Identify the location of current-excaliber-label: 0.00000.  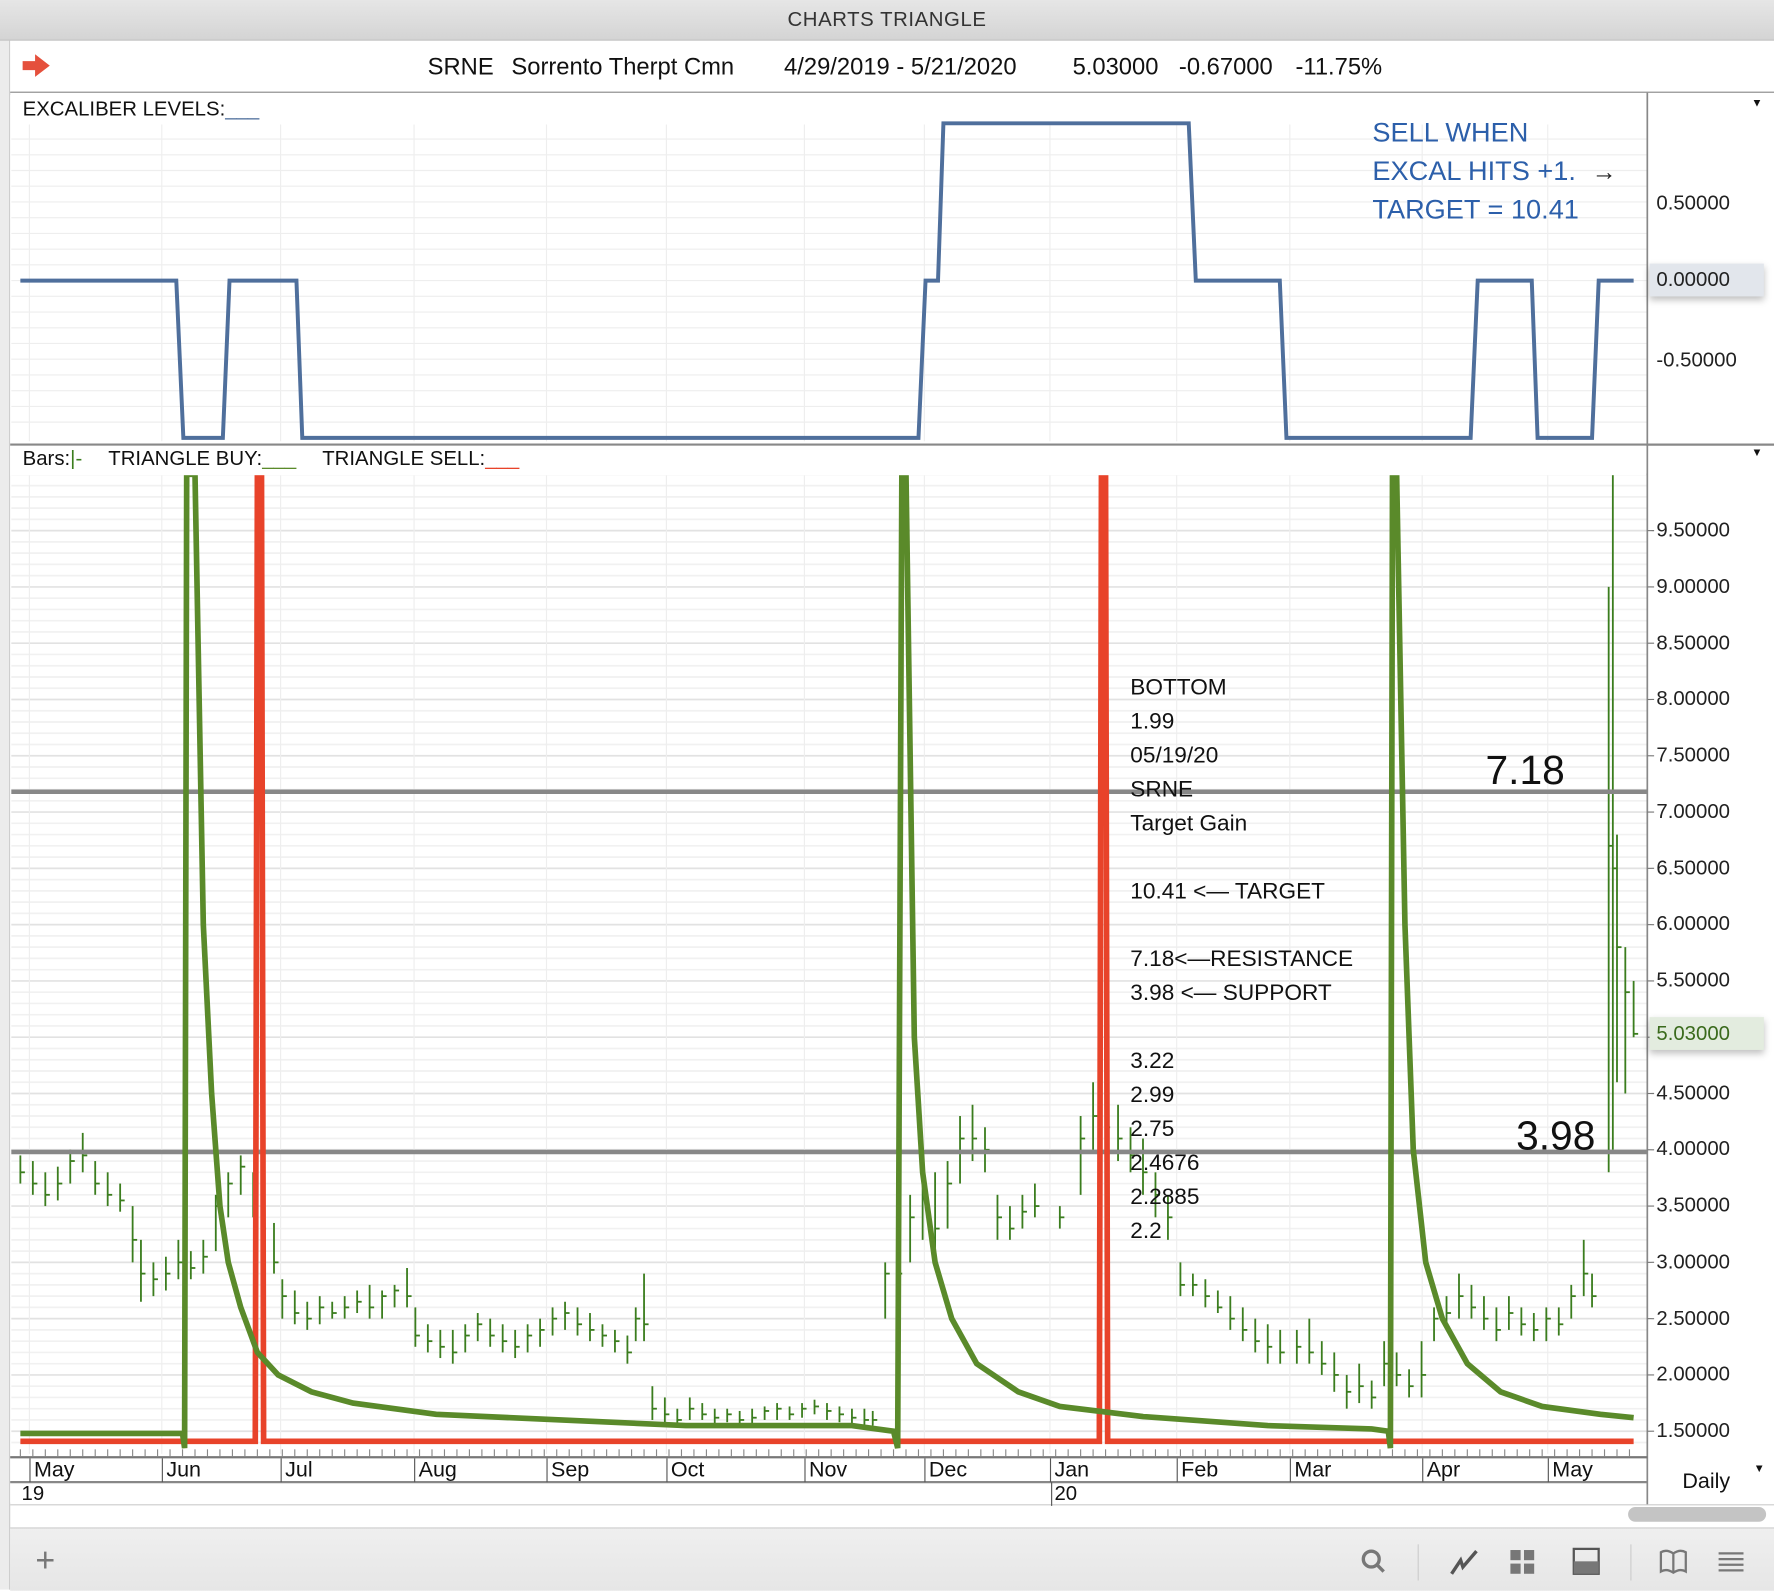
(1706, 280).